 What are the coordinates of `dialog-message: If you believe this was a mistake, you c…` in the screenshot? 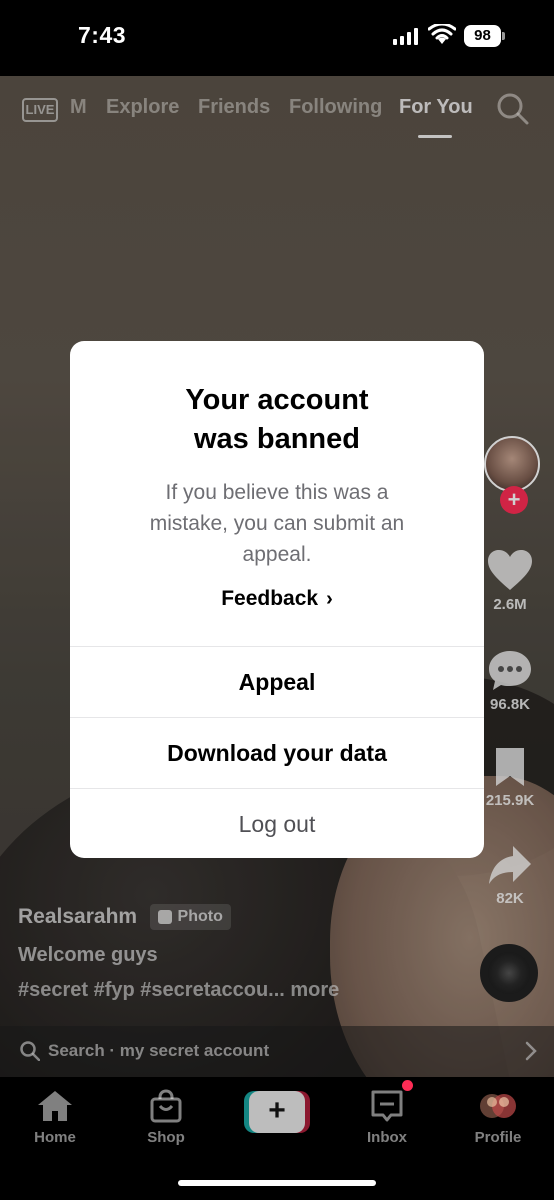 It's located at (277, 523).